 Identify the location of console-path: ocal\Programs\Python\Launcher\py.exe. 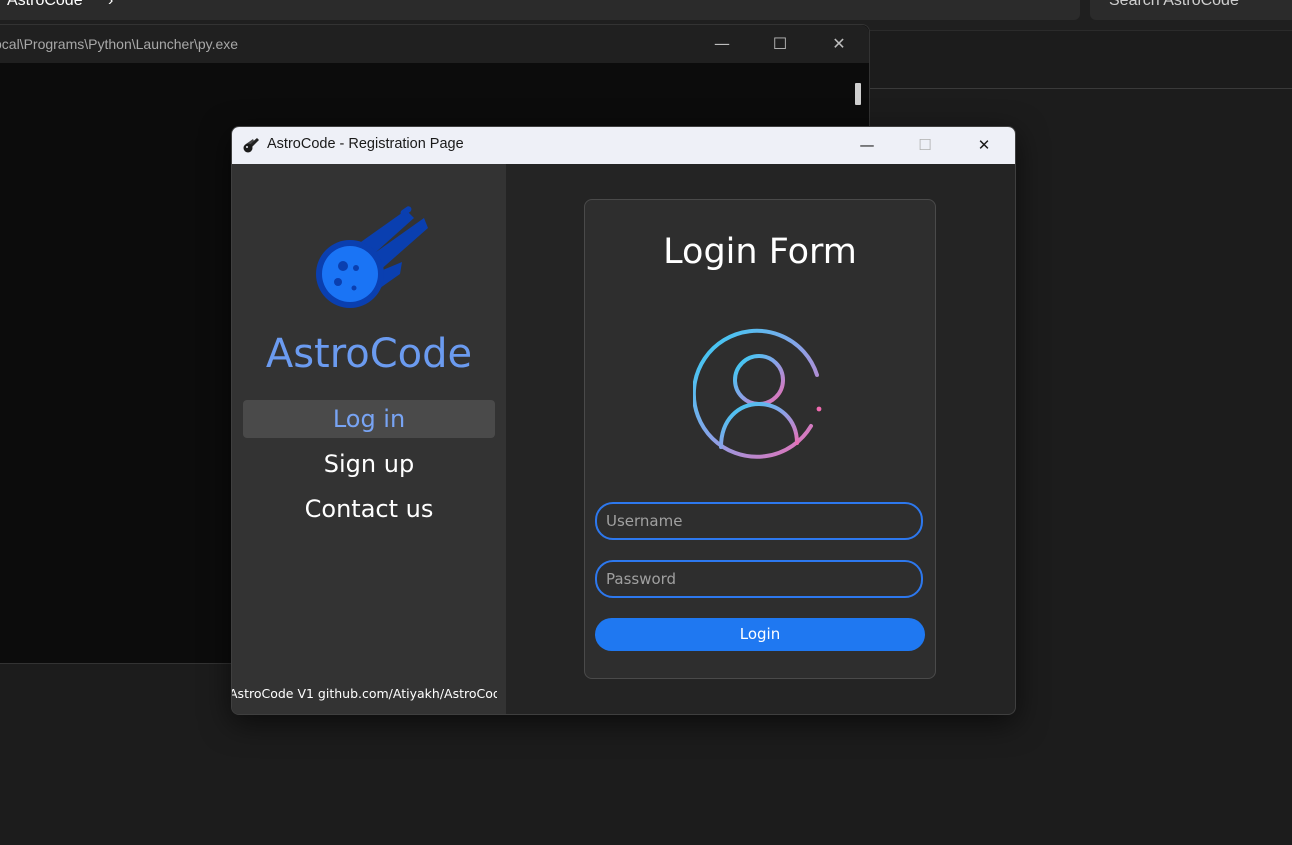
(119, 44).